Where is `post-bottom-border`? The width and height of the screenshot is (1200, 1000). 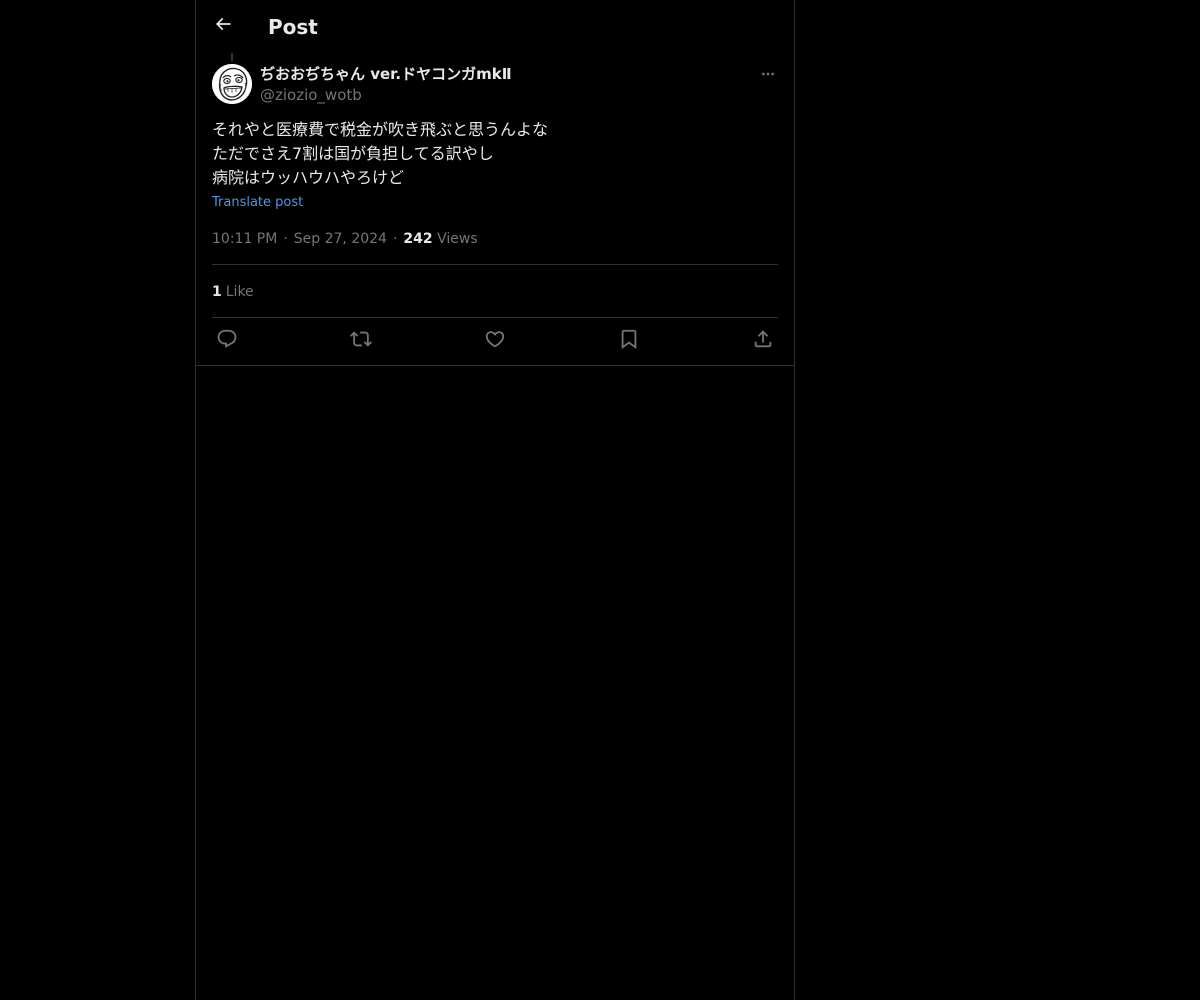
post-bottom-border is located at coordinates (495, 365).